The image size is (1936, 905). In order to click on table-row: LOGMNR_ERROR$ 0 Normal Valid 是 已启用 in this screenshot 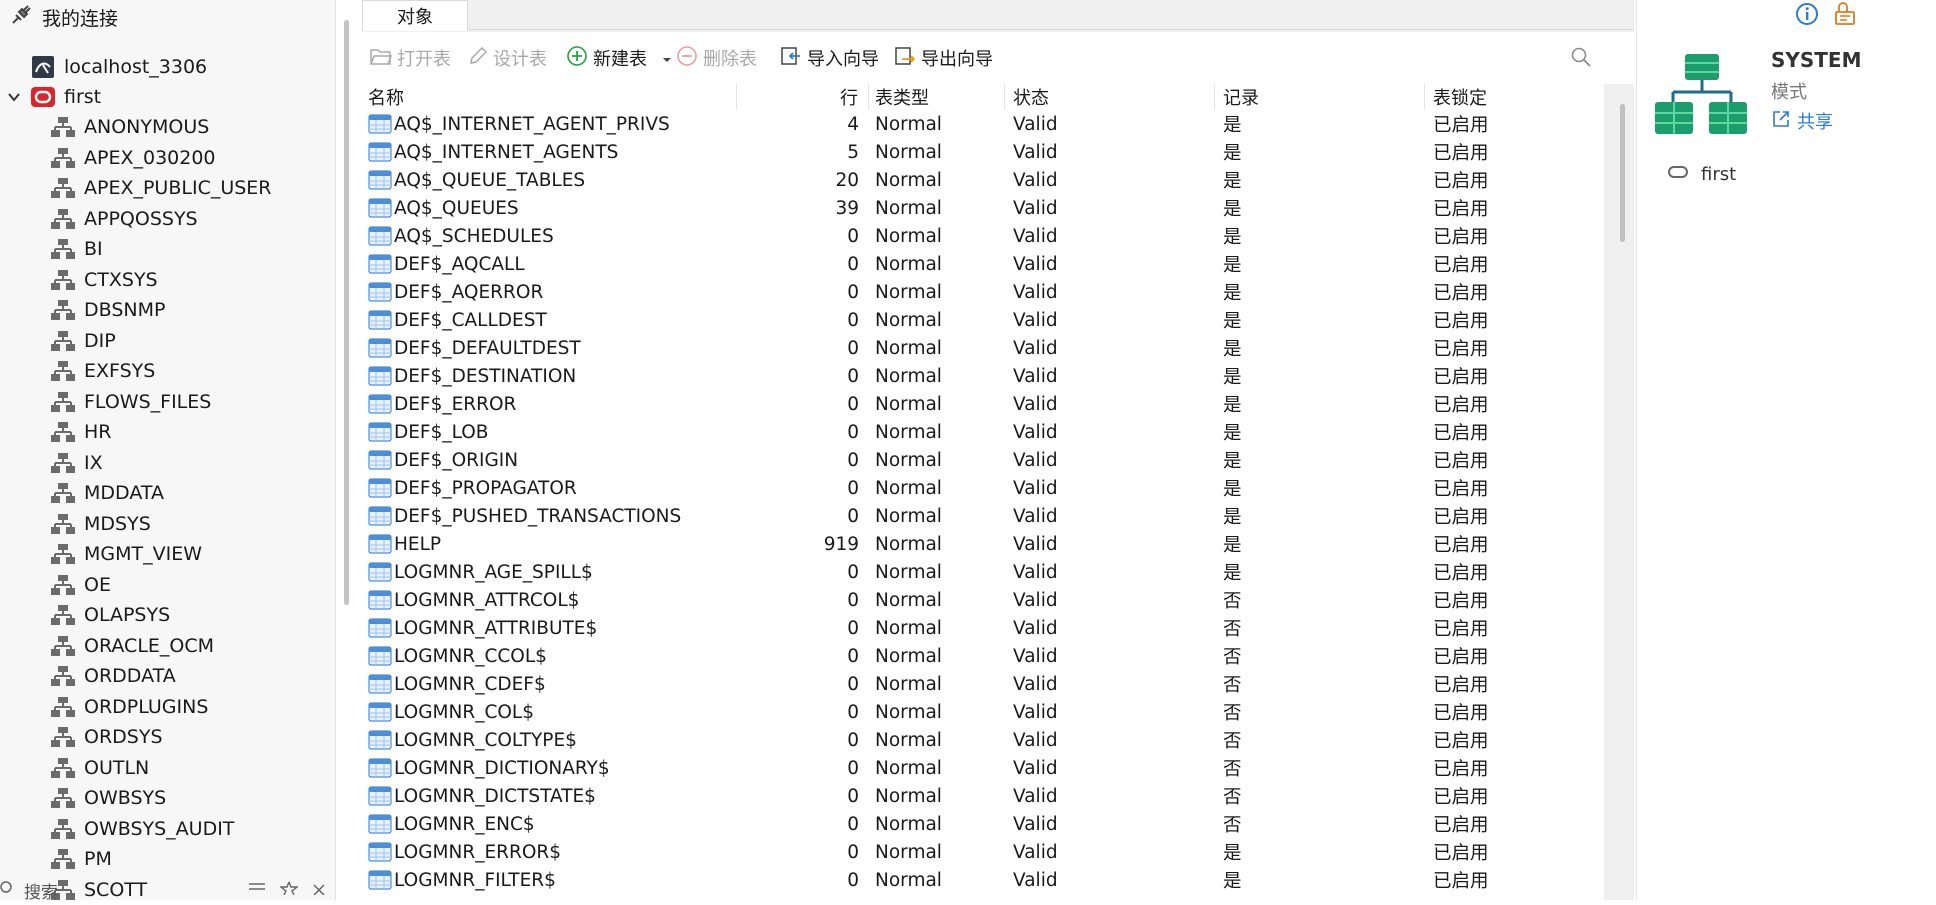, I will do `click(983, 852)`.